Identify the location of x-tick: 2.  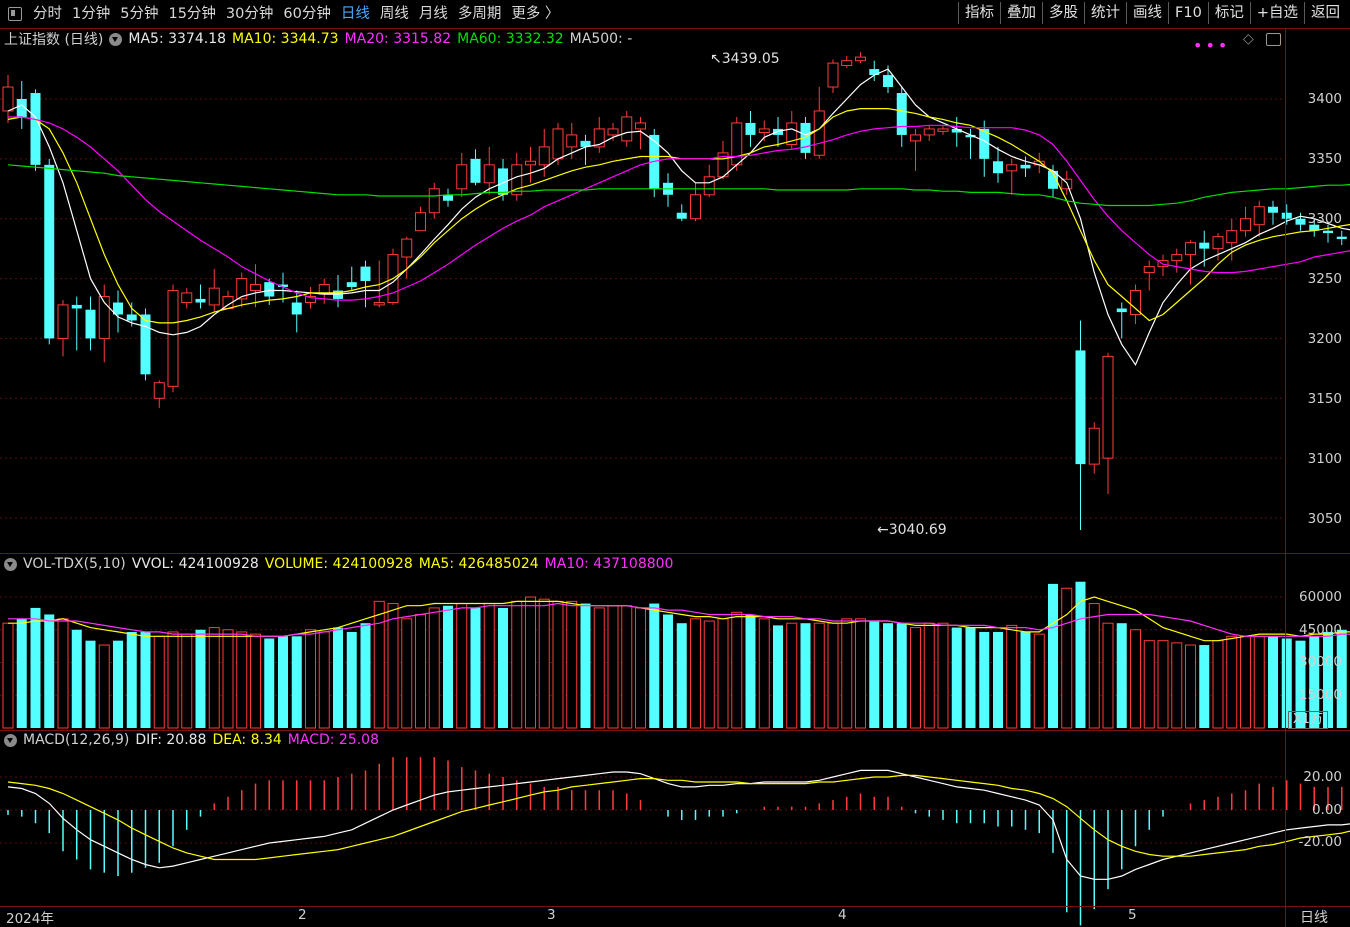
(302, 915).